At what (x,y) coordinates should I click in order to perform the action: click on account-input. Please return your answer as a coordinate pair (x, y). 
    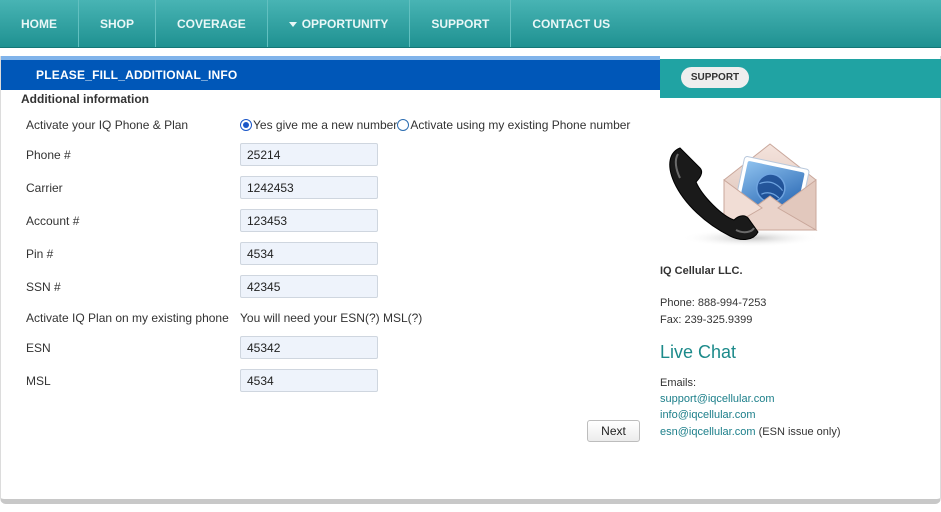
    Looking at the image, I should click on (309, 220).